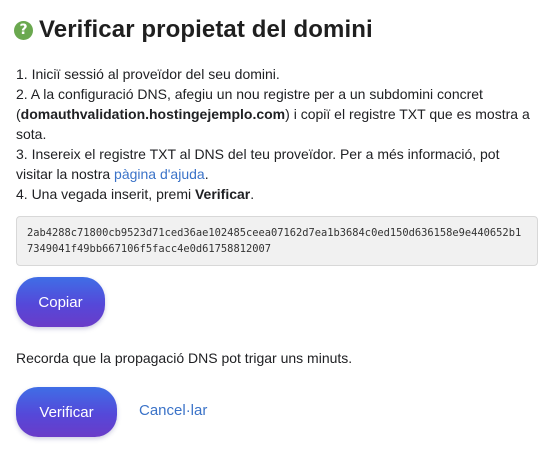  What do you see at coordinates (206, 29) in the screenshot?
I see `page-title: Verificar propietat del domini` at bounding box center [206, 29].